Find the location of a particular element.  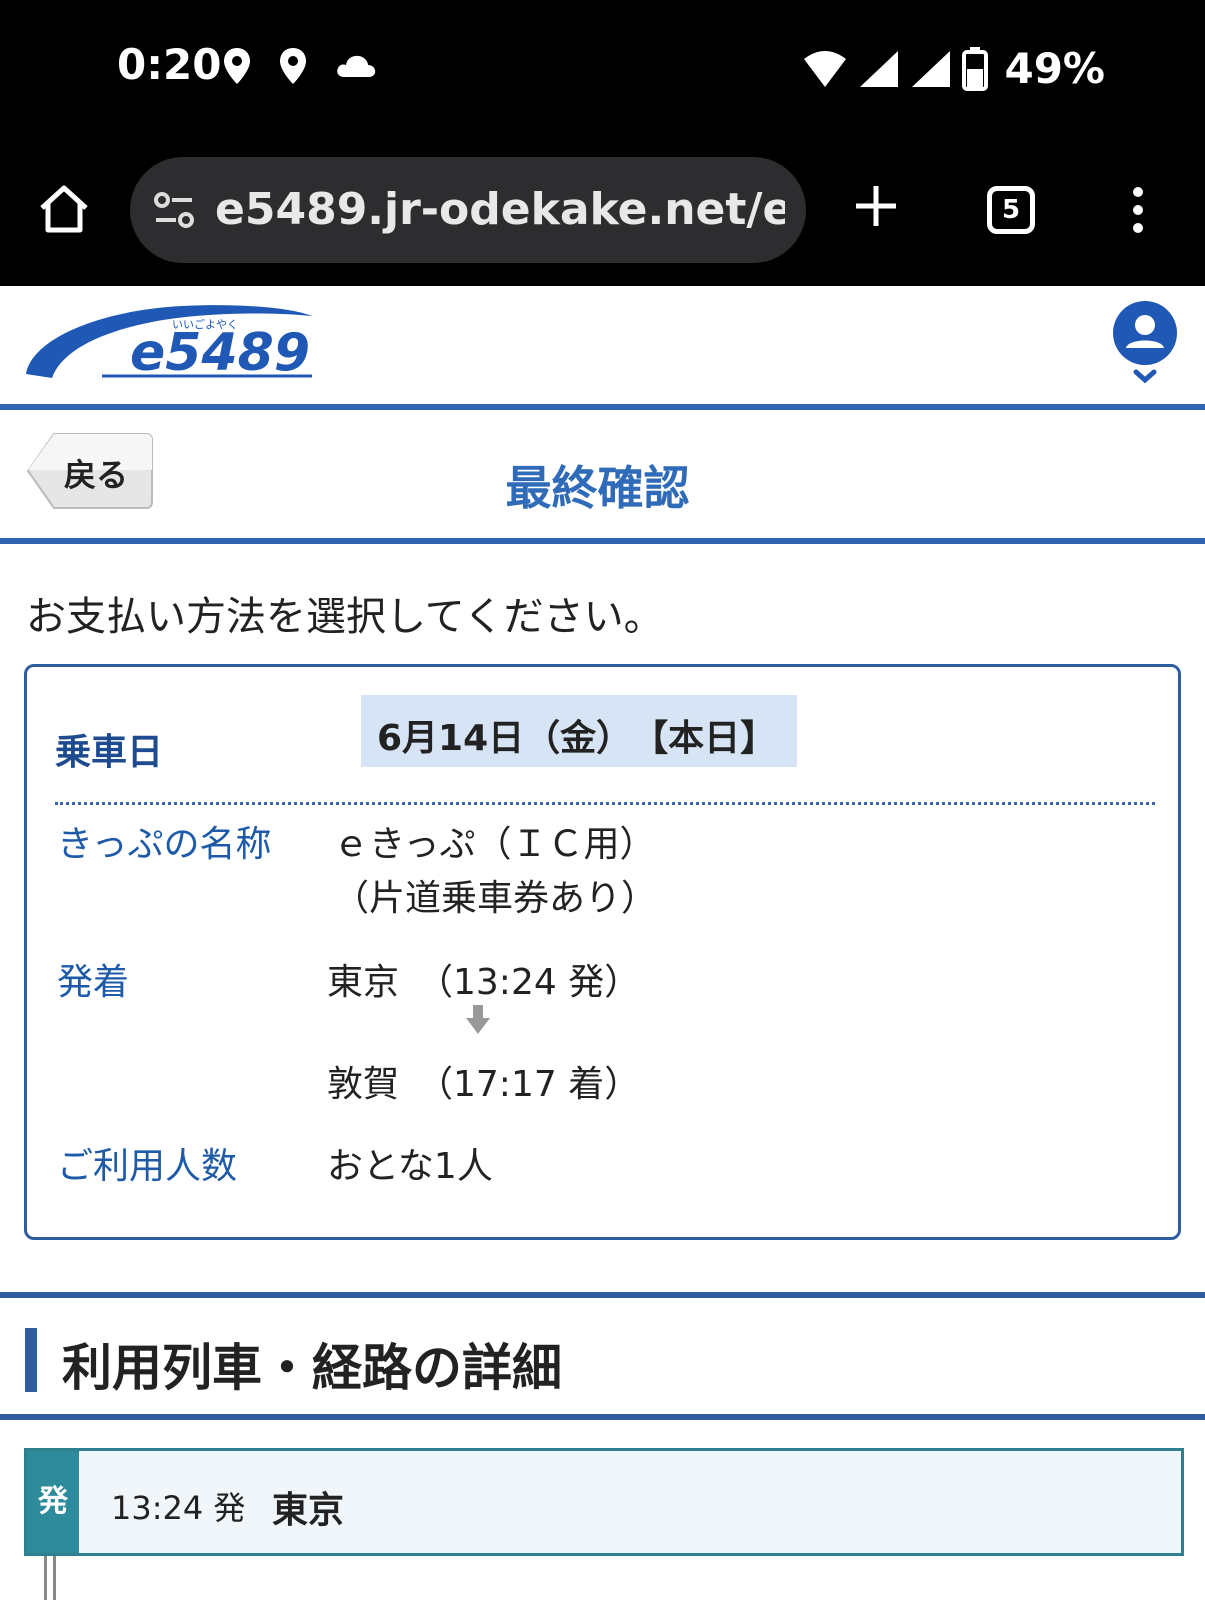

account-menu-button is located at coordinates (1145, 347).